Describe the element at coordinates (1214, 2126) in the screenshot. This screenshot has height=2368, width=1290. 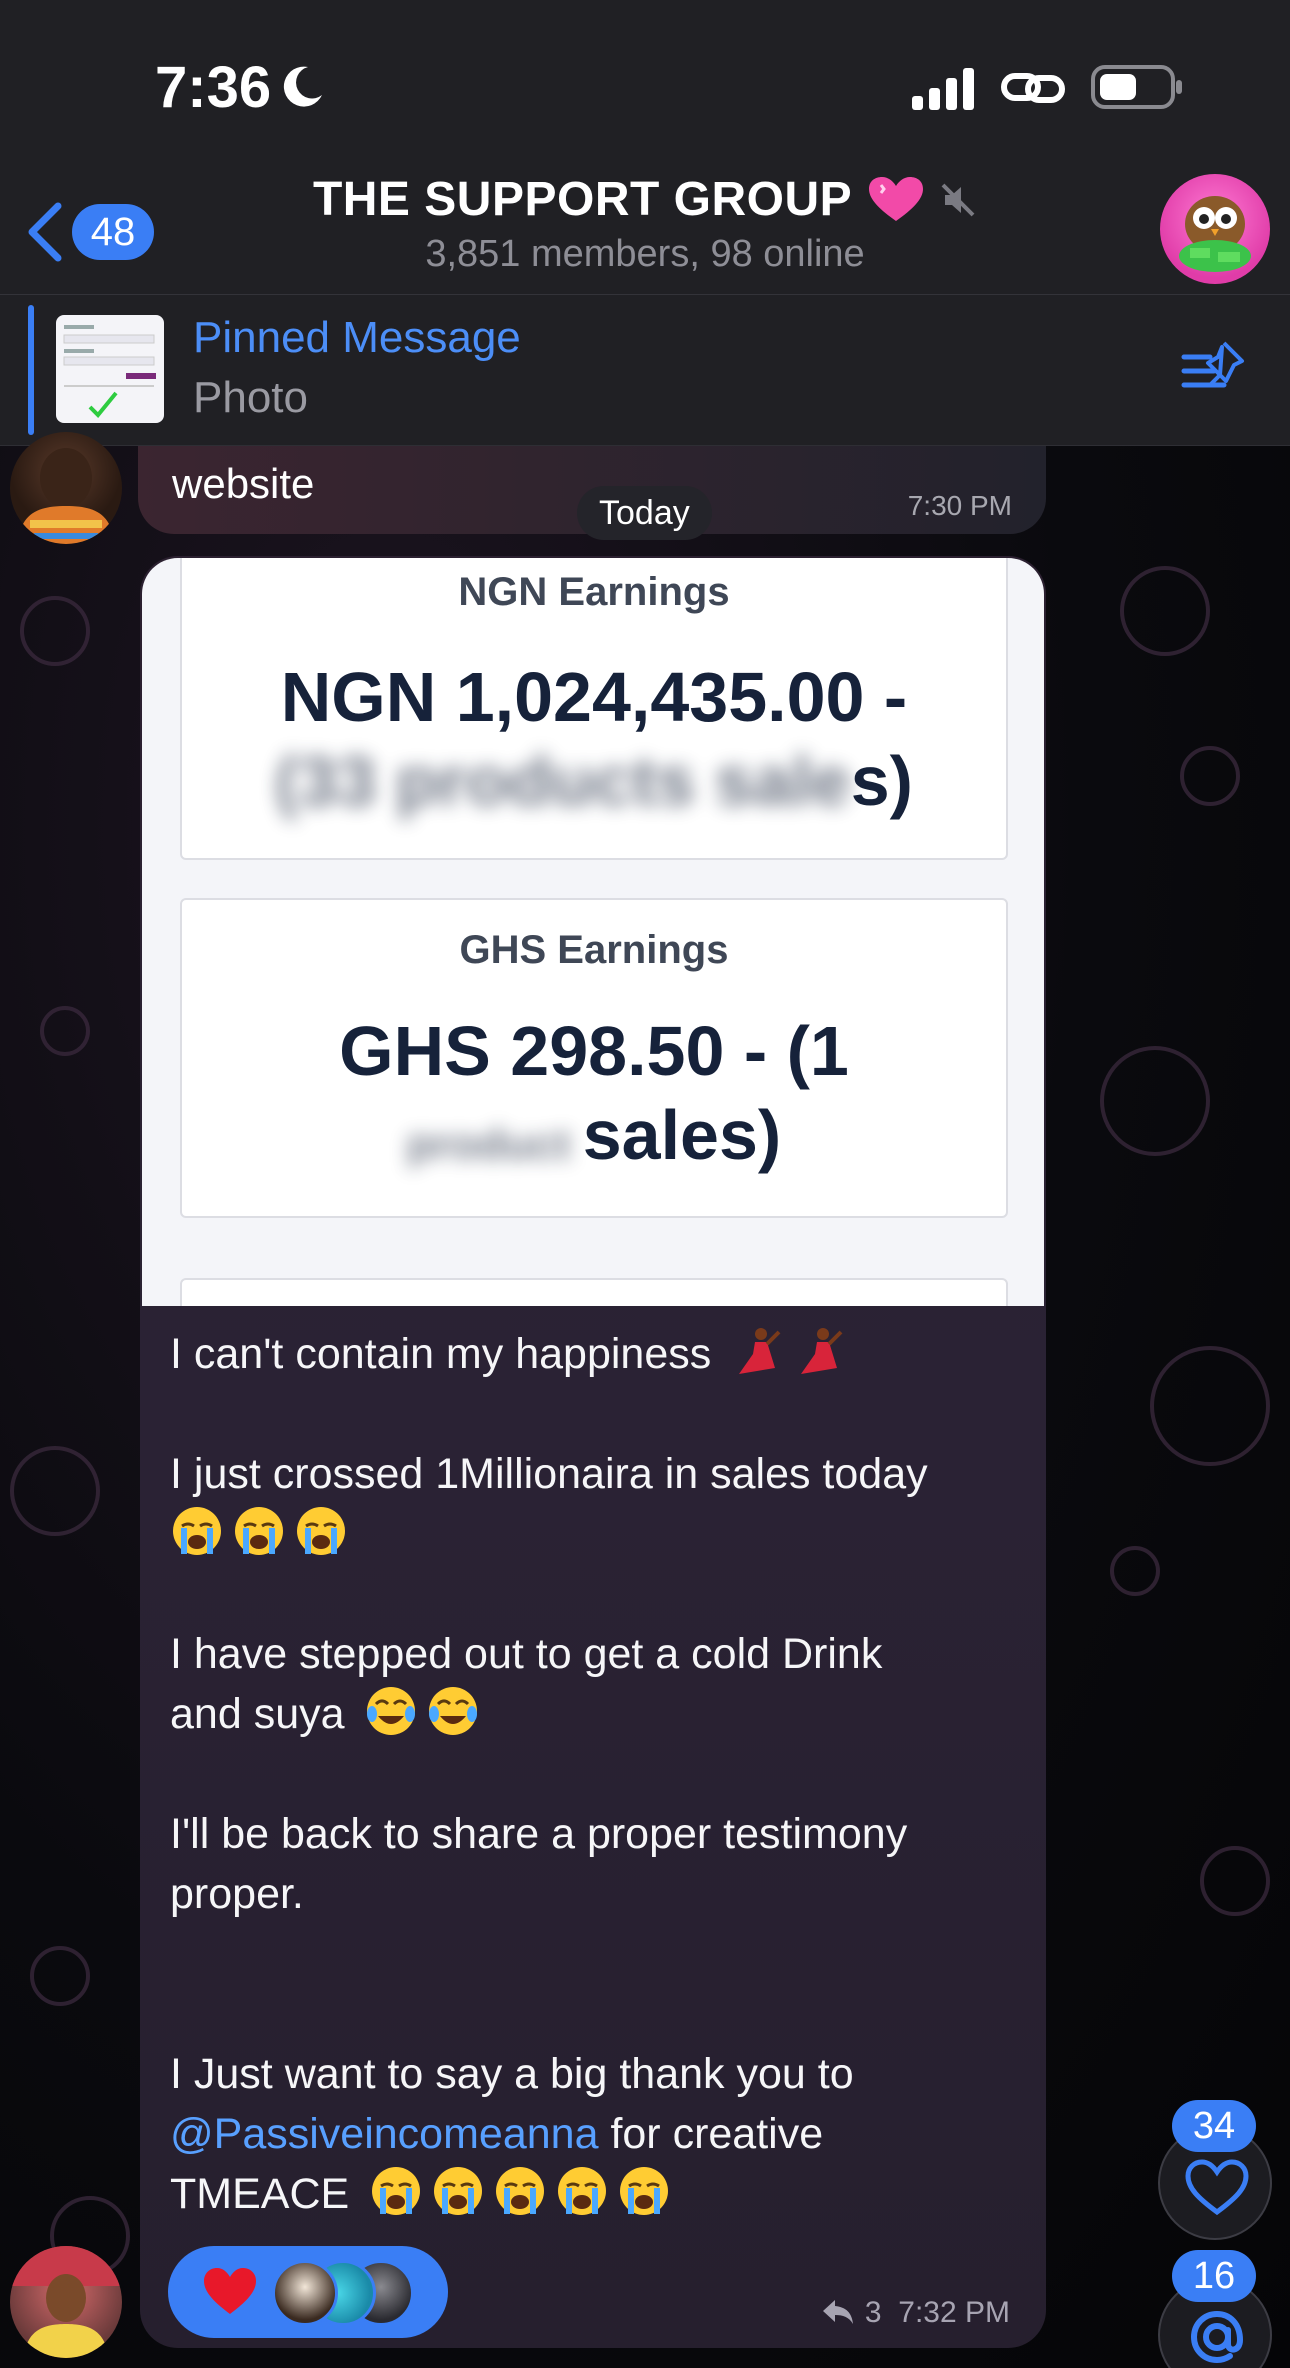
I see `reactions-count-badge: 34` at that location.